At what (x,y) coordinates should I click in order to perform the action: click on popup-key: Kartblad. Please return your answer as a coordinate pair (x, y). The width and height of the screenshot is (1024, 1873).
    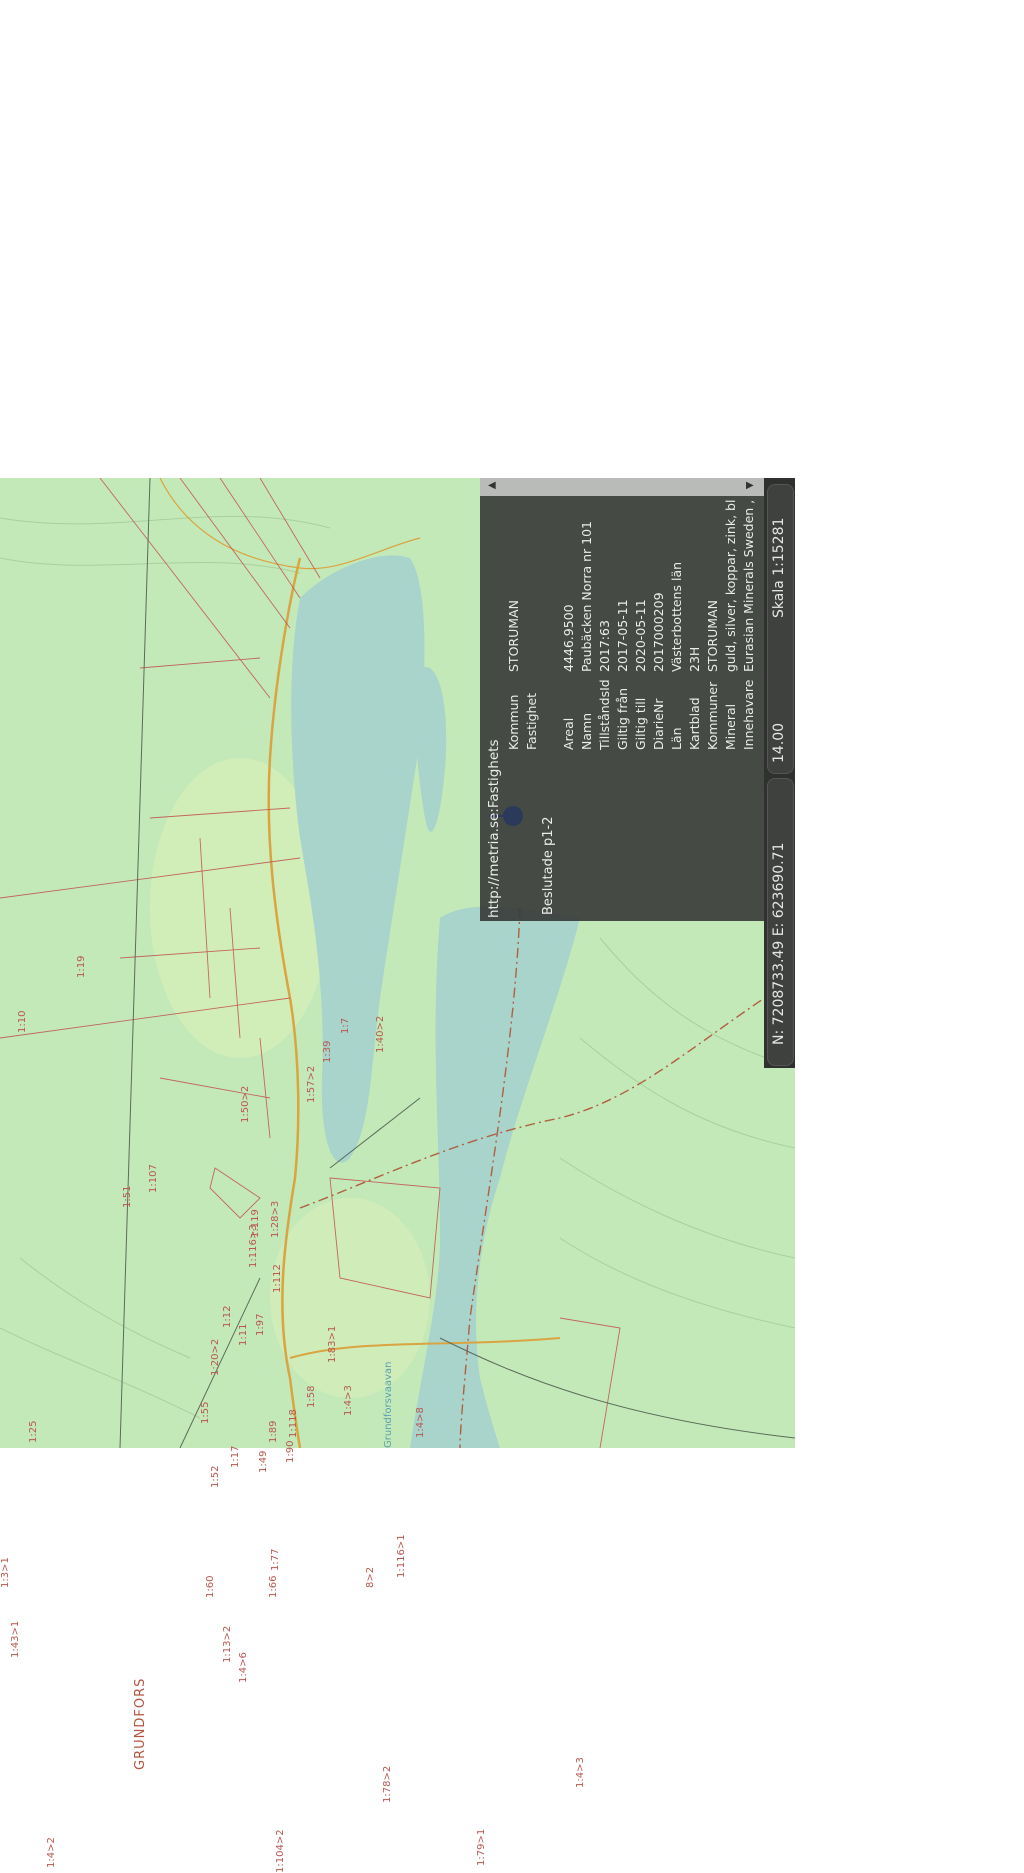
    Looking at the image, I should click on (694, 723).